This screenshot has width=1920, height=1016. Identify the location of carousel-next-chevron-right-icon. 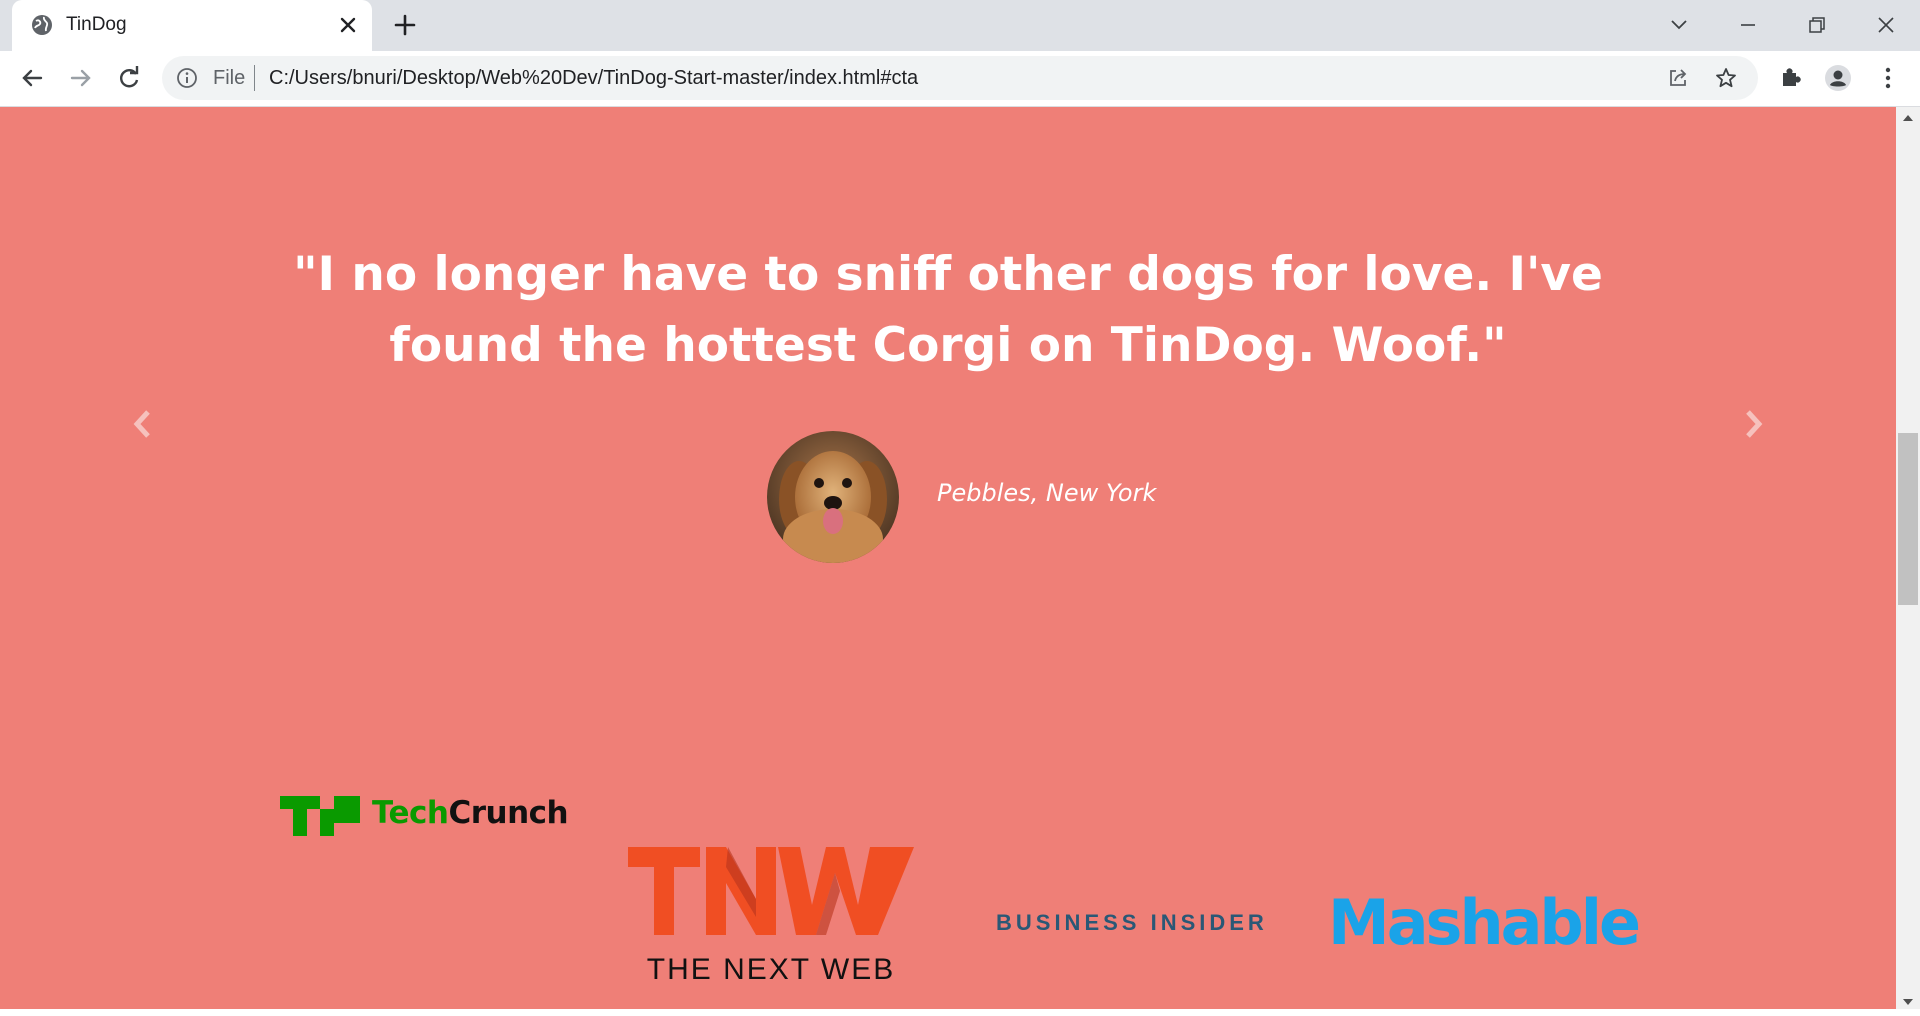
(1753, 424).